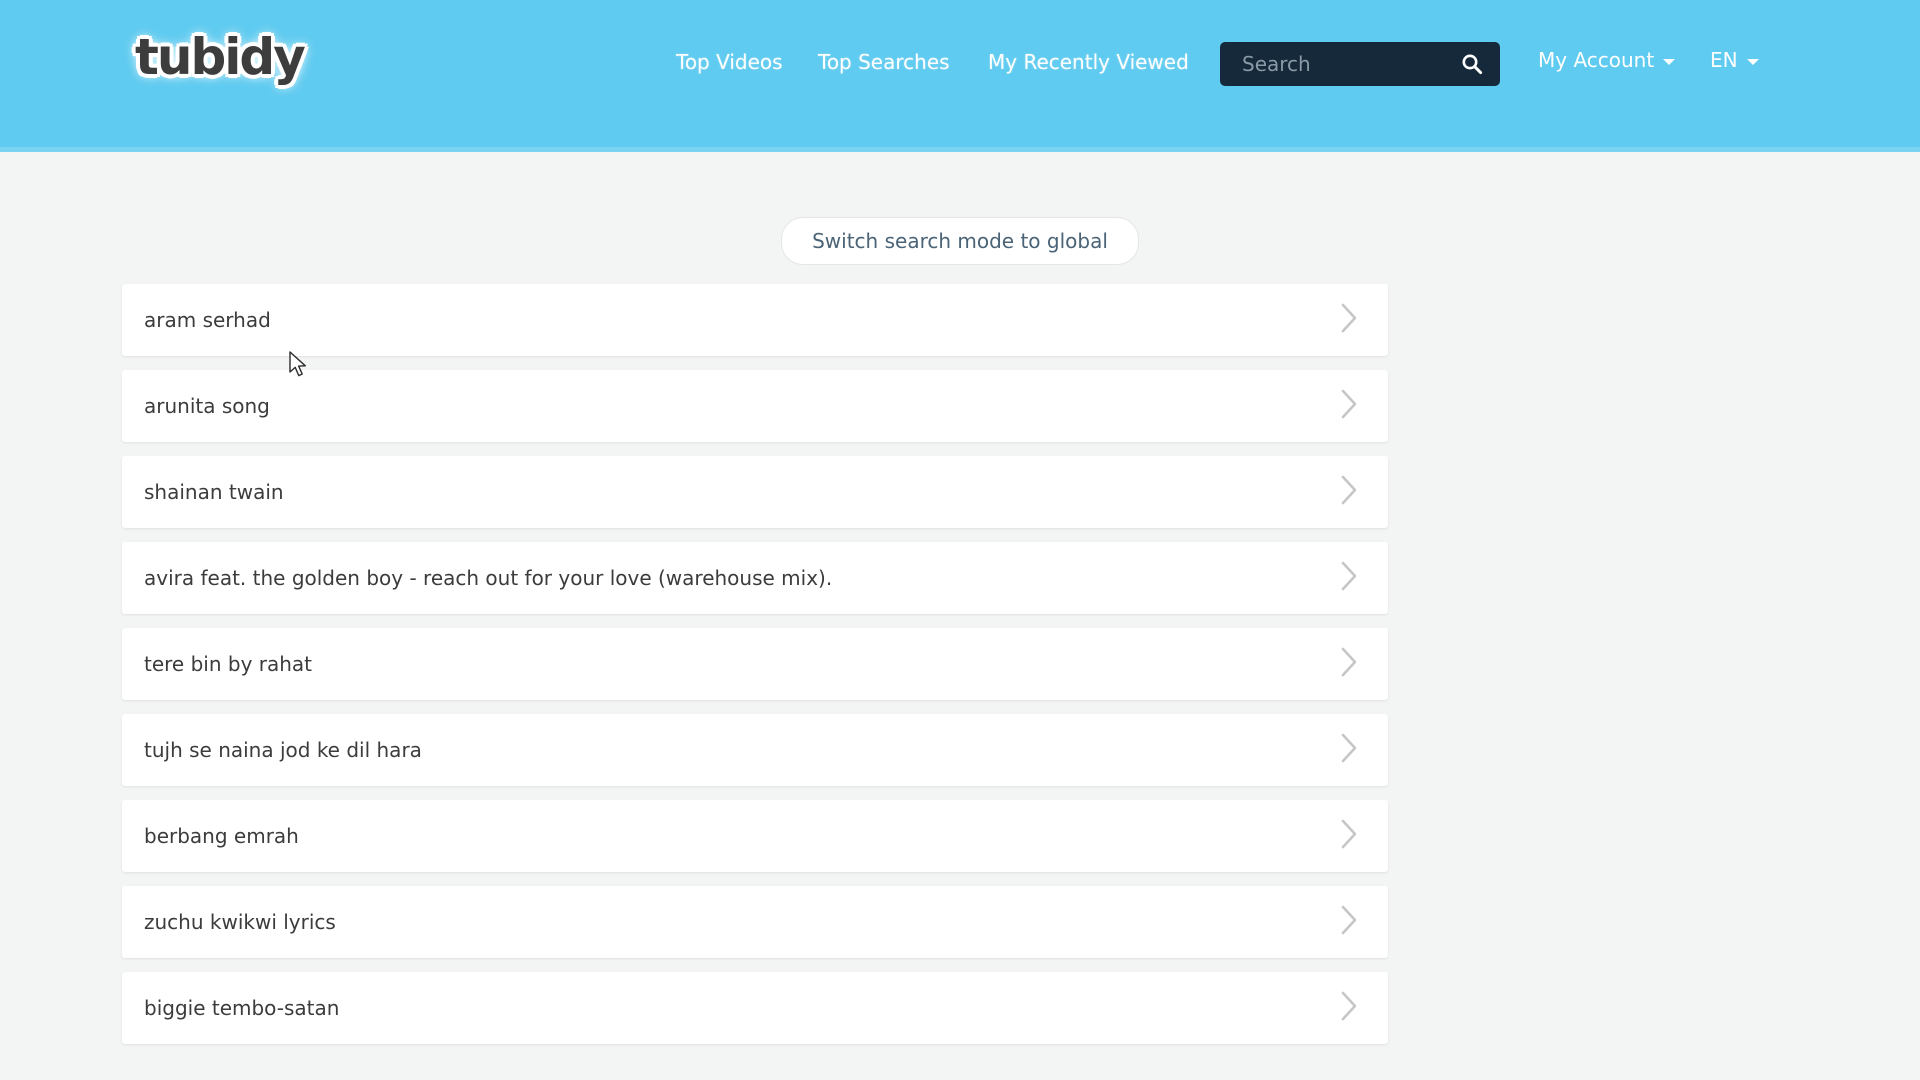 This screenshot has width=1920, height=1080. What do you see at coordinates (755, 922) in the screenshot?
I see `list-item: zuchu kwikwi lyrics` at bounding box center [755, 922].